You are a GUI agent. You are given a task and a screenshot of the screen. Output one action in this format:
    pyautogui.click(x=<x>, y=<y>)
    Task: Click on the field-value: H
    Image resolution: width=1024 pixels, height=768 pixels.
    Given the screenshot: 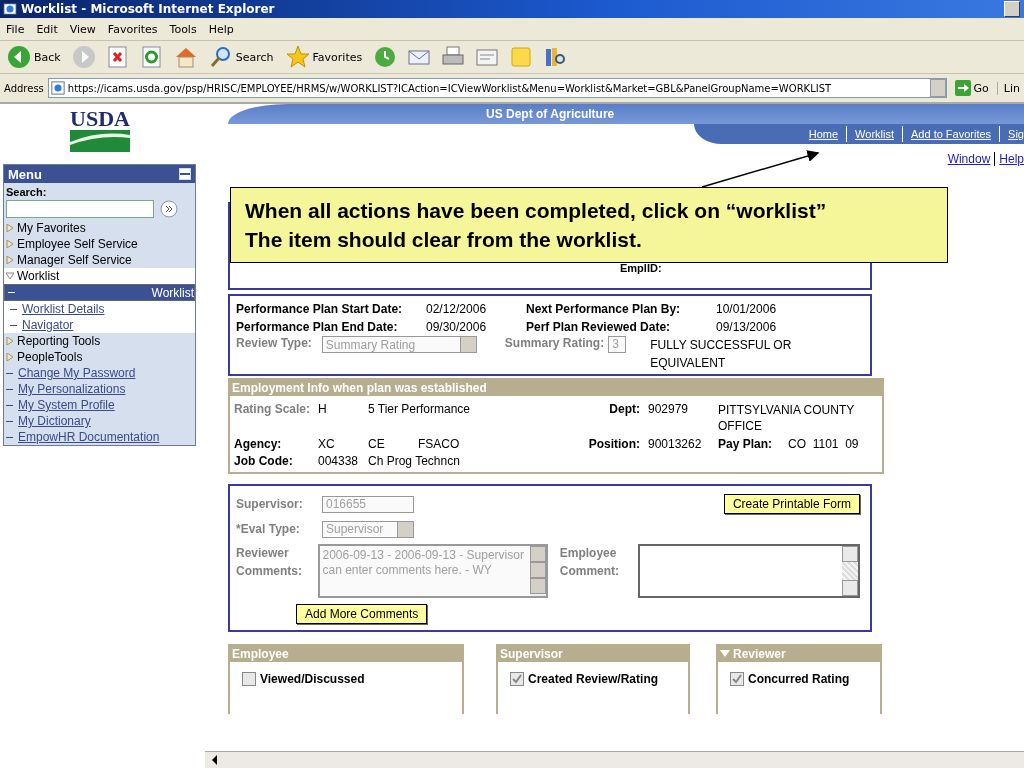 What is the action you would take?
    pyautogui.click(x=323, y=409)
    